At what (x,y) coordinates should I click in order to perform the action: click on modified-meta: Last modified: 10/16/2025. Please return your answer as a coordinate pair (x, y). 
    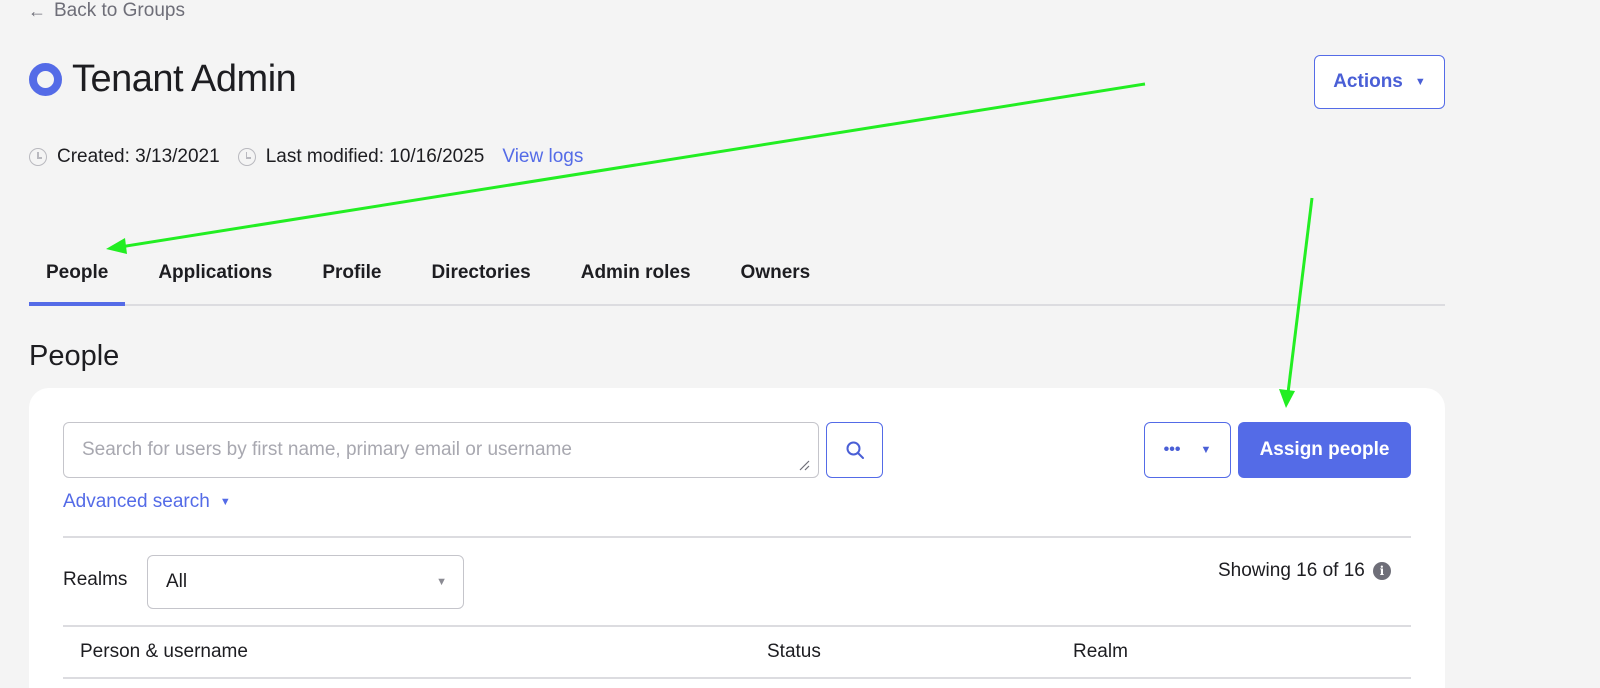
    Looking at the image, I should click on (361, 157).